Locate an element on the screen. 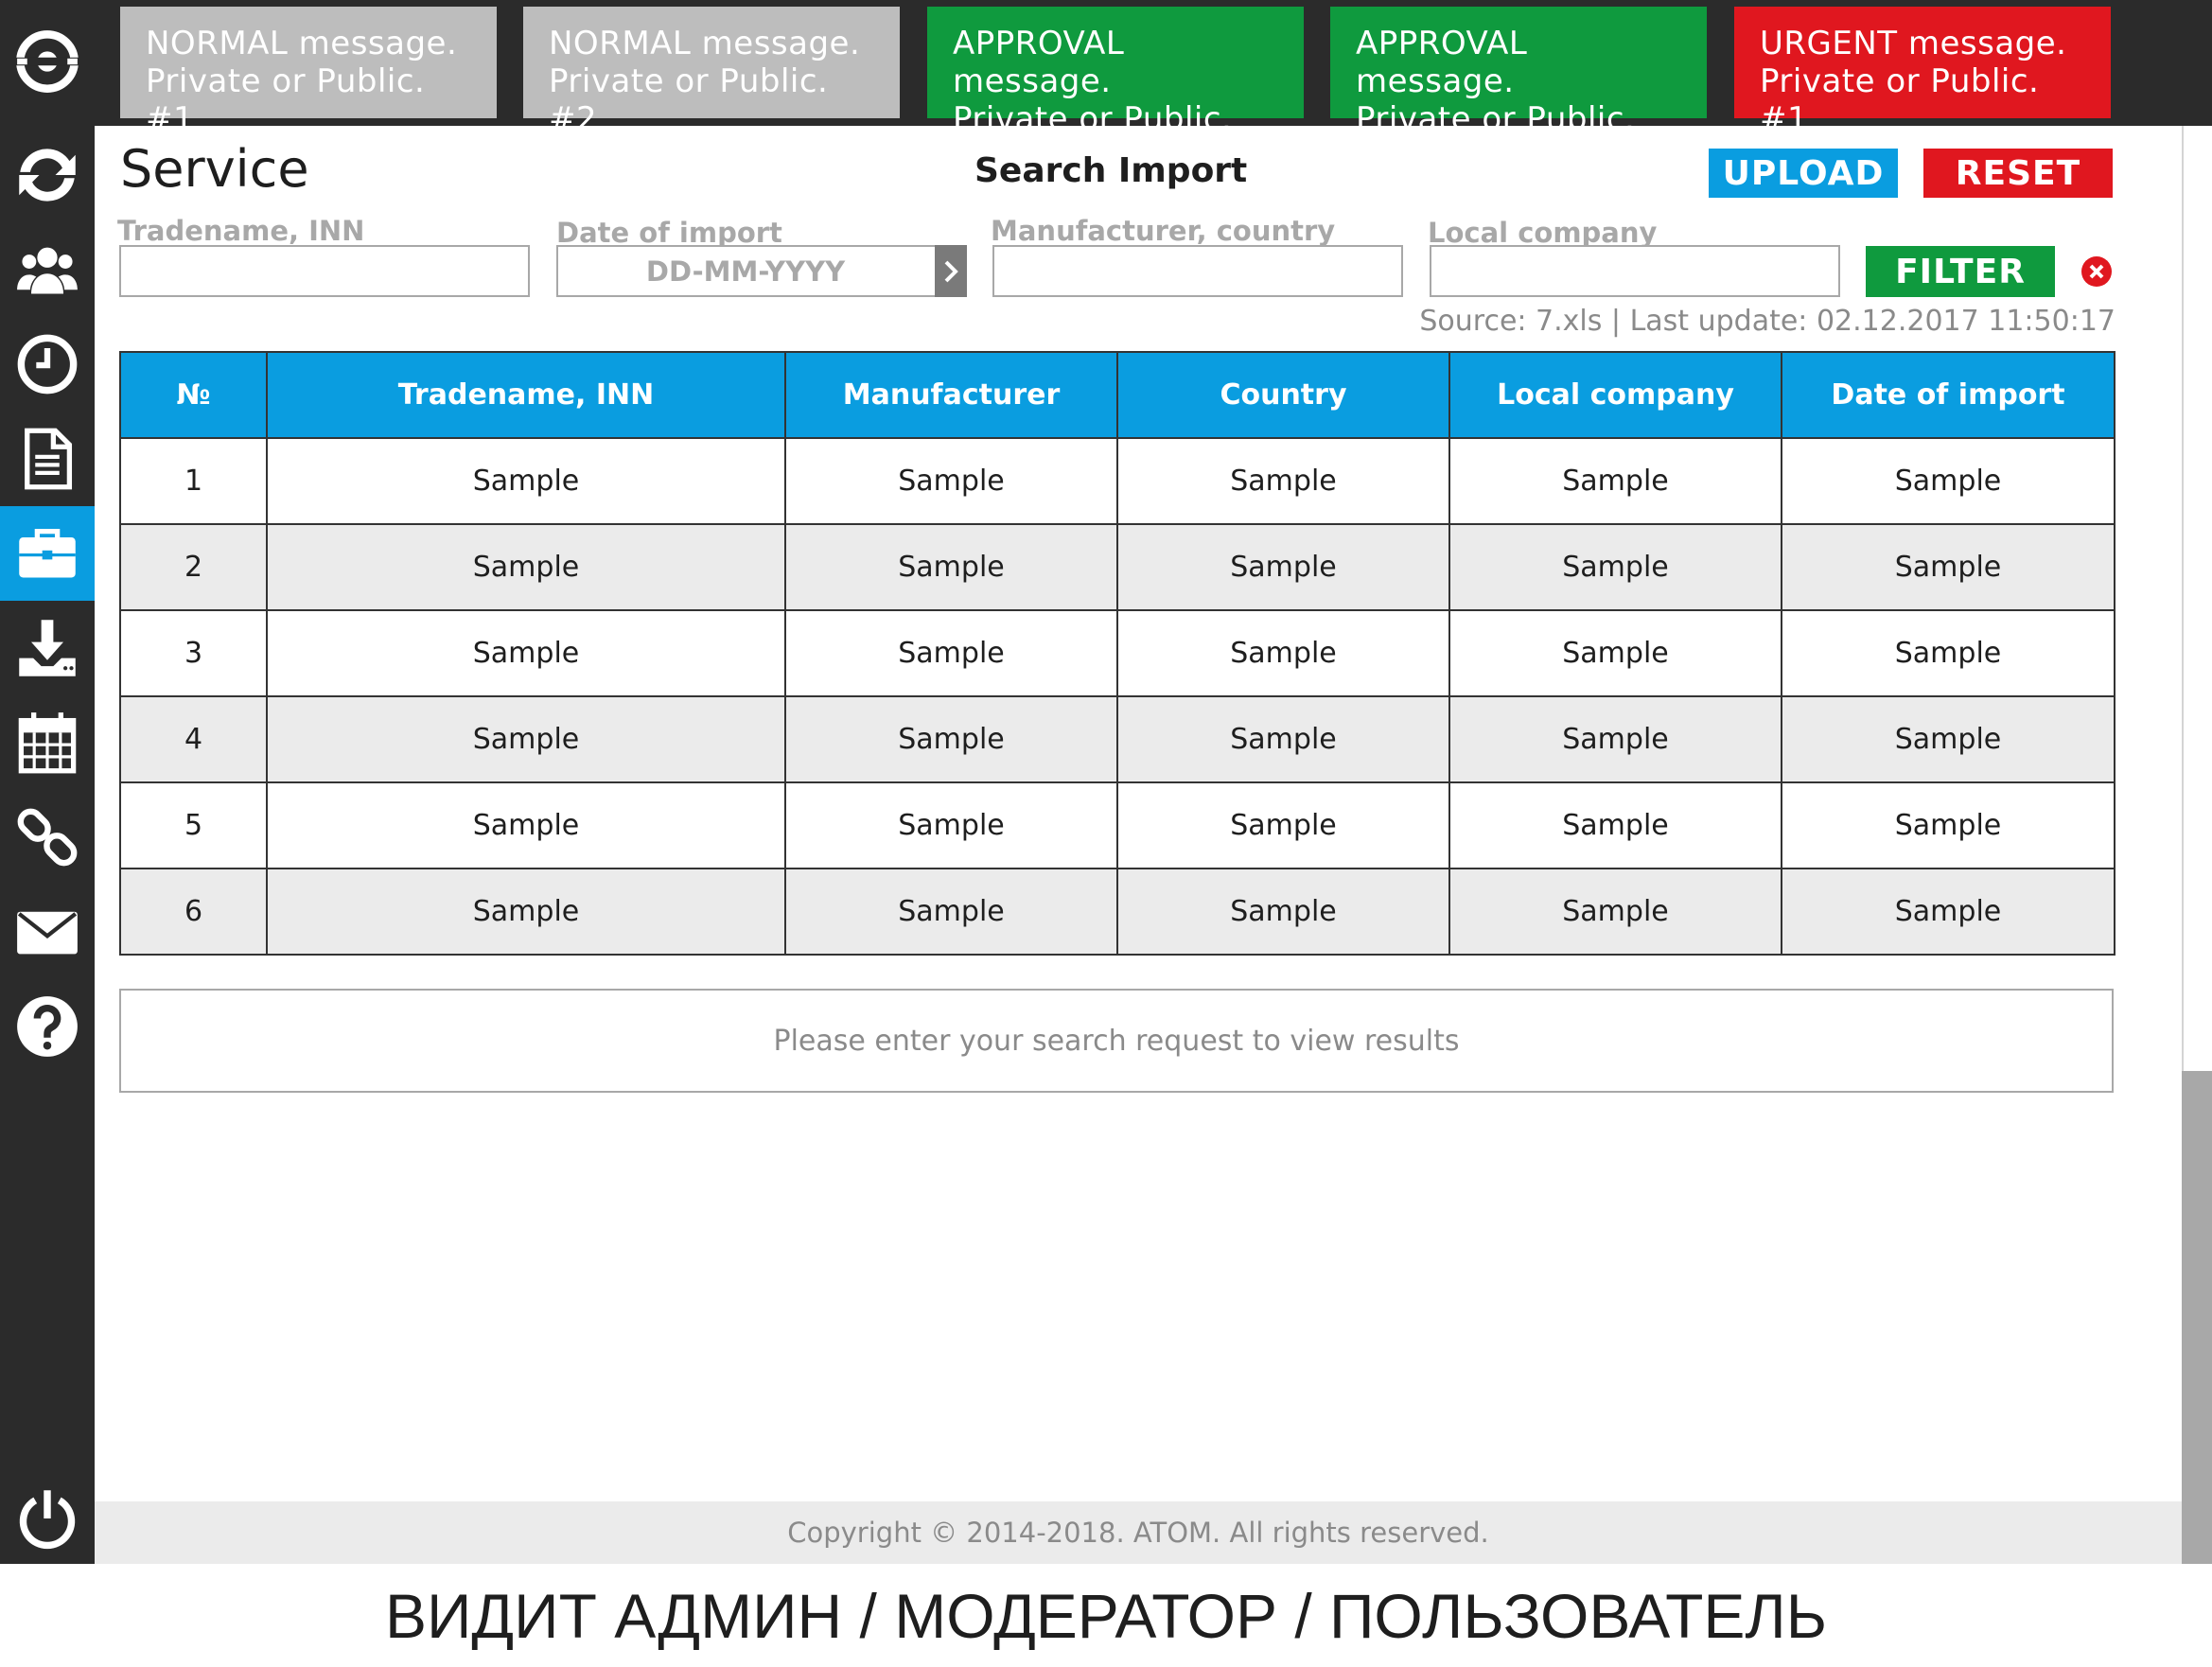  link-icon is located at coordinates (47, 837).